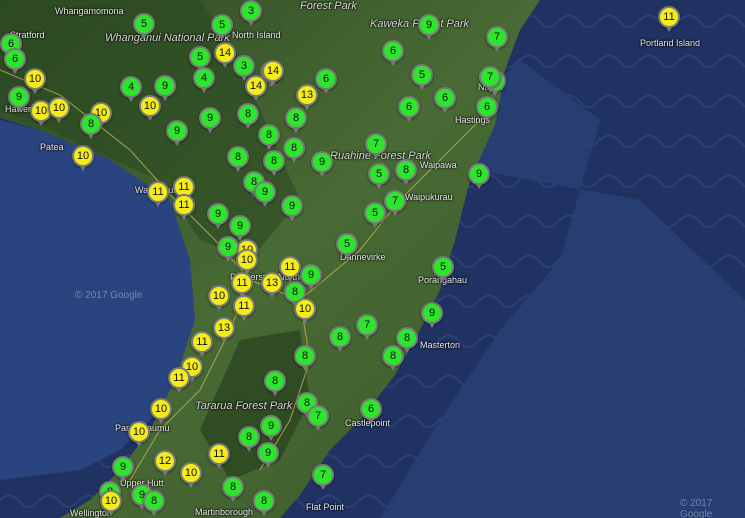 This screenshot has width=745, height=518. Describe the element at coordinates (52, 147) in the screenshot. I see `place-label: Patea` at that location.